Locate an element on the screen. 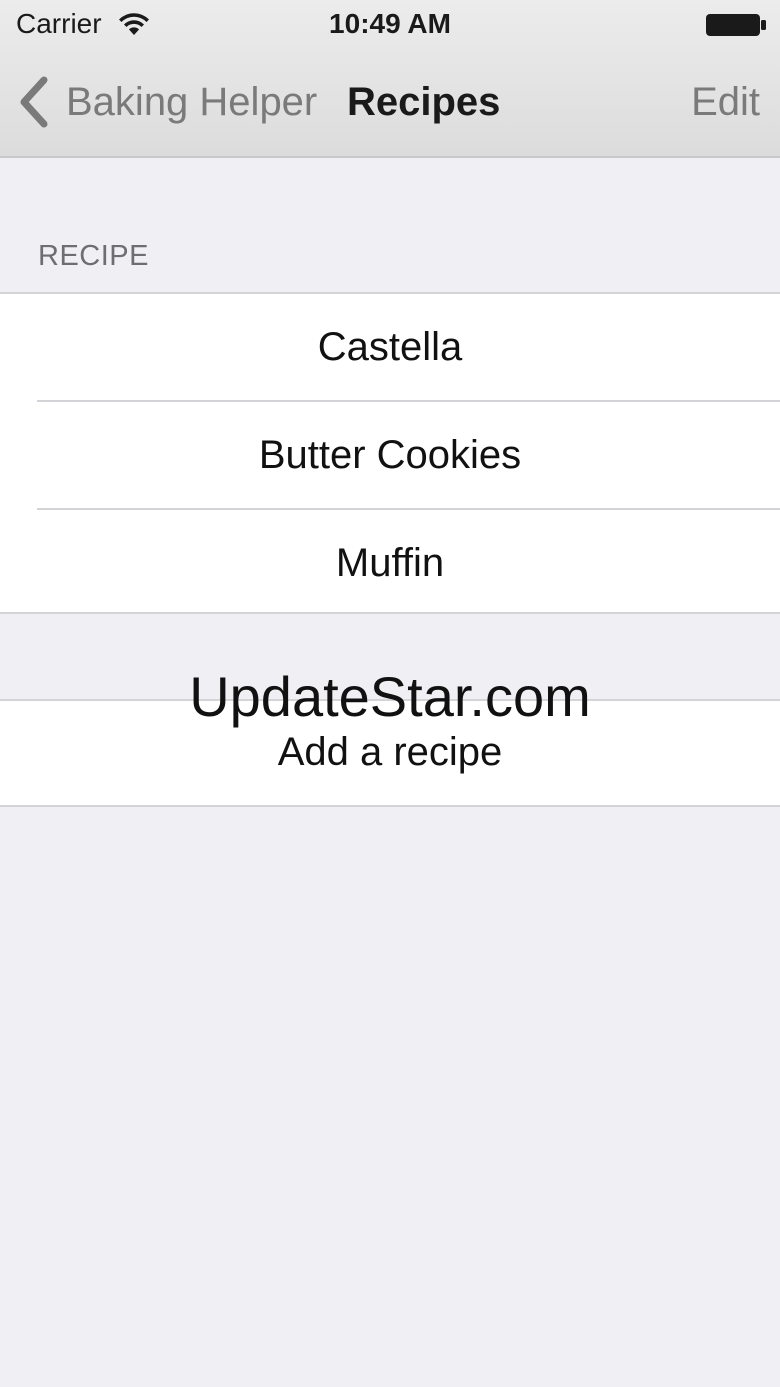  recipe-cell: Muffin is located at coordinates (390, 563).